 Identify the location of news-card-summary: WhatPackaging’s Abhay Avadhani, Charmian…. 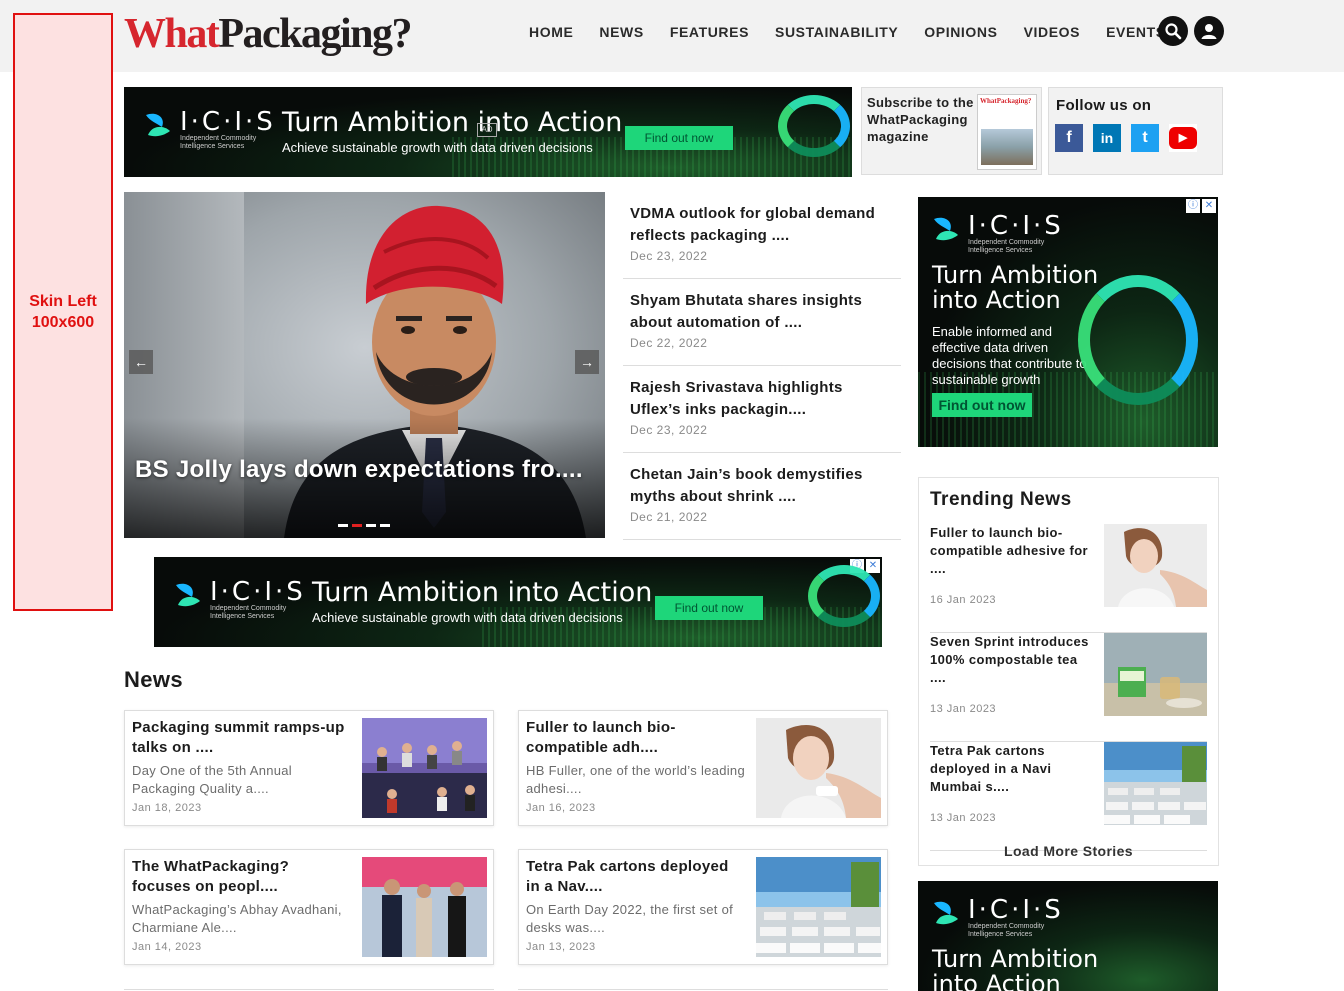
(237, 918).